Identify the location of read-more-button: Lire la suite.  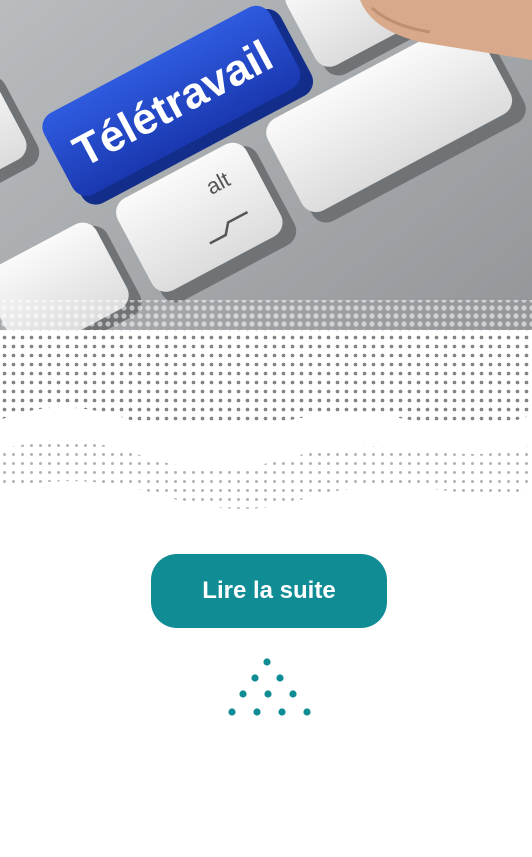
(269, 591).